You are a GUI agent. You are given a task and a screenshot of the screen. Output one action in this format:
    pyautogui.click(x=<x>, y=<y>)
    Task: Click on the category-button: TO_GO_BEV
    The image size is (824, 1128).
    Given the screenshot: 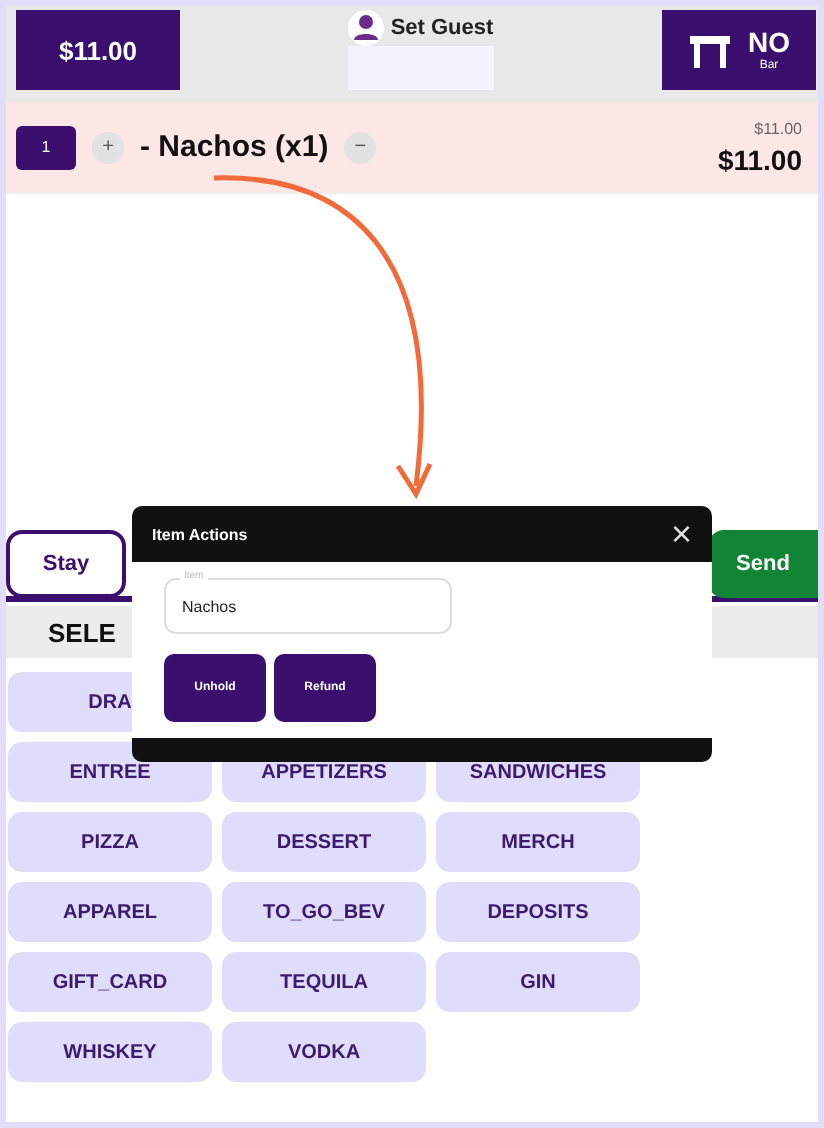 What is the action you would take?
    pyautogui.click(x=324, y=912)
    